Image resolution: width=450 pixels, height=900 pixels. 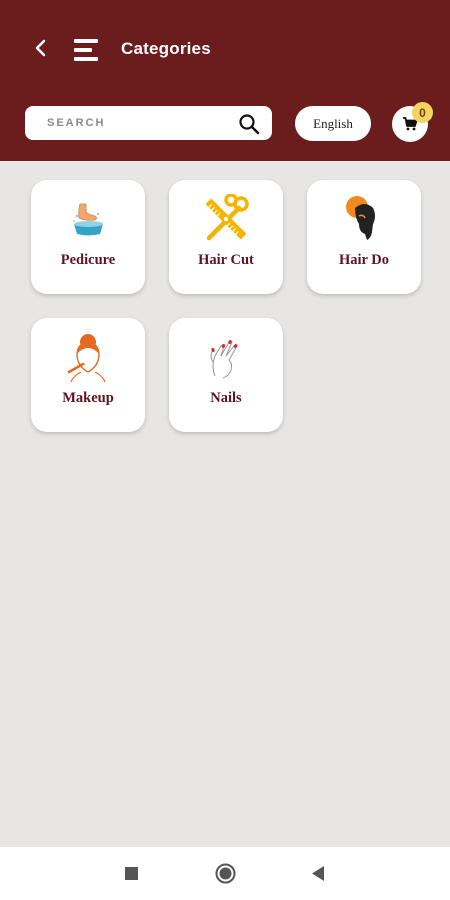 I want to click on category-card-hair-cut: Hair Cut, so click(x=226, y=237).